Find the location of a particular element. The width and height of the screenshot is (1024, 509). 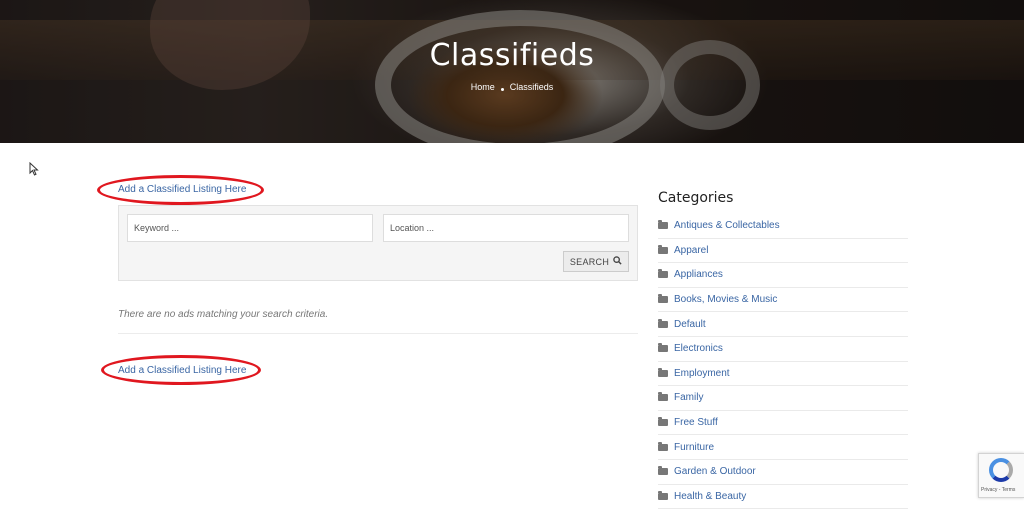

search-button: SEARCH is located at coordinates (596, 261).